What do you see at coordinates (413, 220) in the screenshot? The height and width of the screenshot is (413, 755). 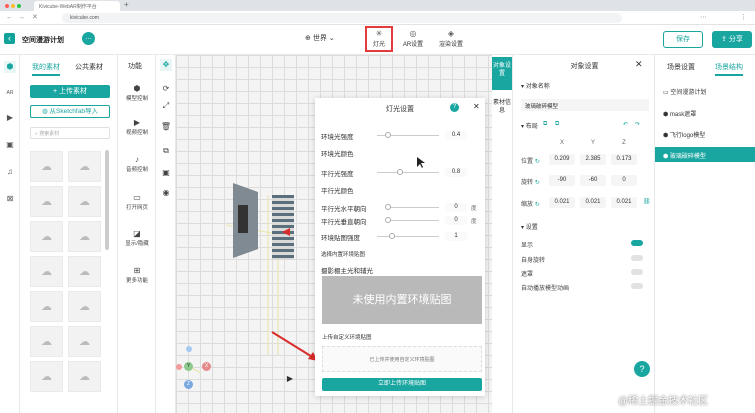 I see `dir-vertical-slider` at bounding box center [413, 220].